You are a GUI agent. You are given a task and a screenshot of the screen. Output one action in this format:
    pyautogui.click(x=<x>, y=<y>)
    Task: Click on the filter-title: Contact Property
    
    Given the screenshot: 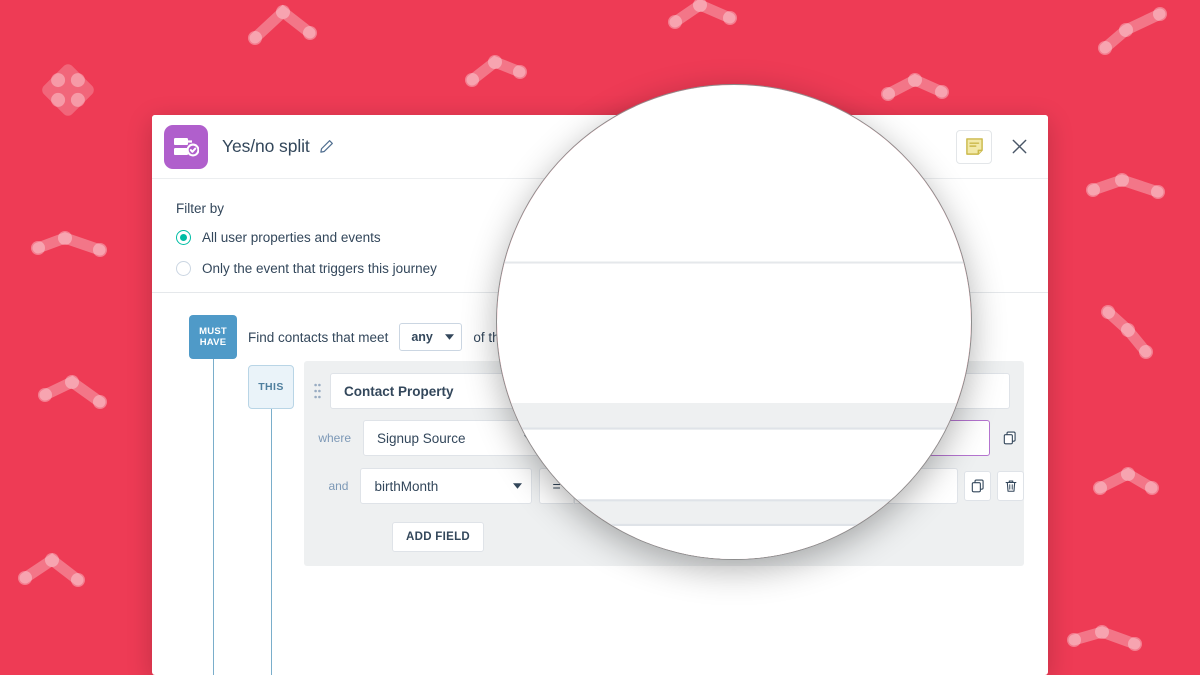 What is the action you would take?
    pyautogui.click(x=734, y=464)
    